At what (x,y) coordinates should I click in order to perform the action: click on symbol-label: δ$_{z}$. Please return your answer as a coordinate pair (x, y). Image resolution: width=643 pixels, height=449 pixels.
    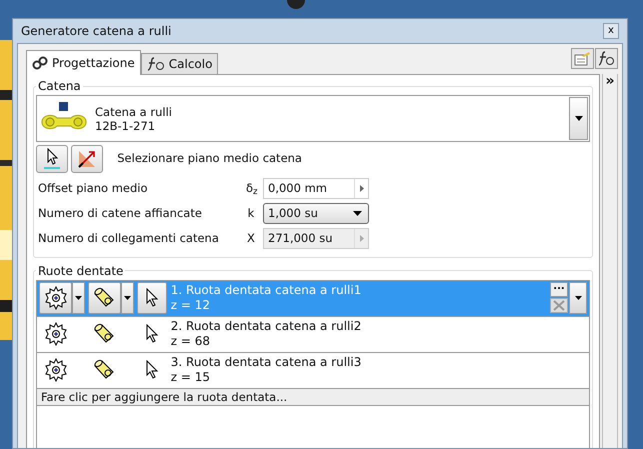
    Looking at the image, I should click on (251, 188).